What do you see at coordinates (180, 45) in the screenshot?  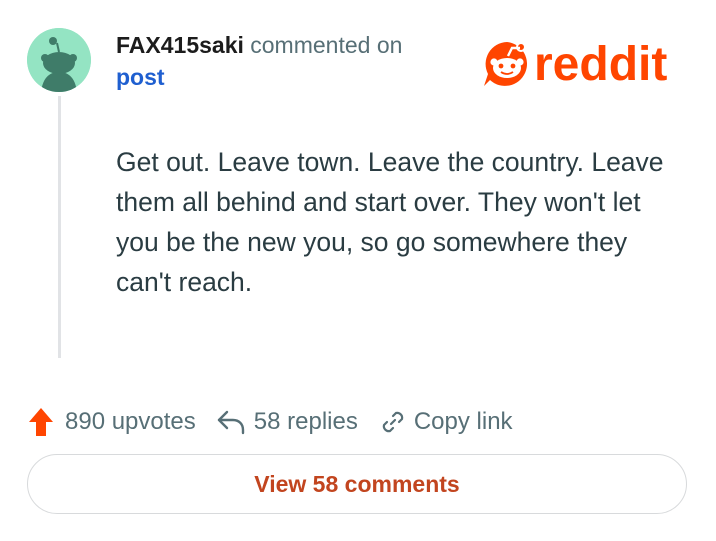 I see `username: FAX415saki` at bounding box center [180, 45].